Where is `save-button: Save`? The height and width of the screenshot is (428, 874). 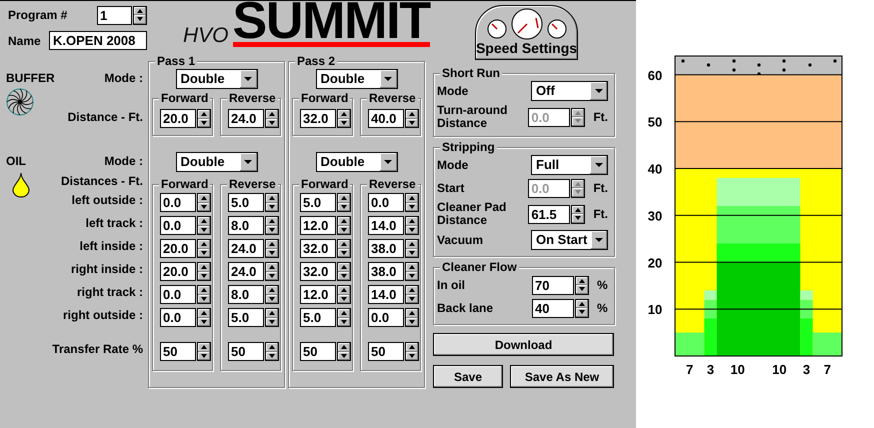 save-button: Save is located at coordinates (468, 376).